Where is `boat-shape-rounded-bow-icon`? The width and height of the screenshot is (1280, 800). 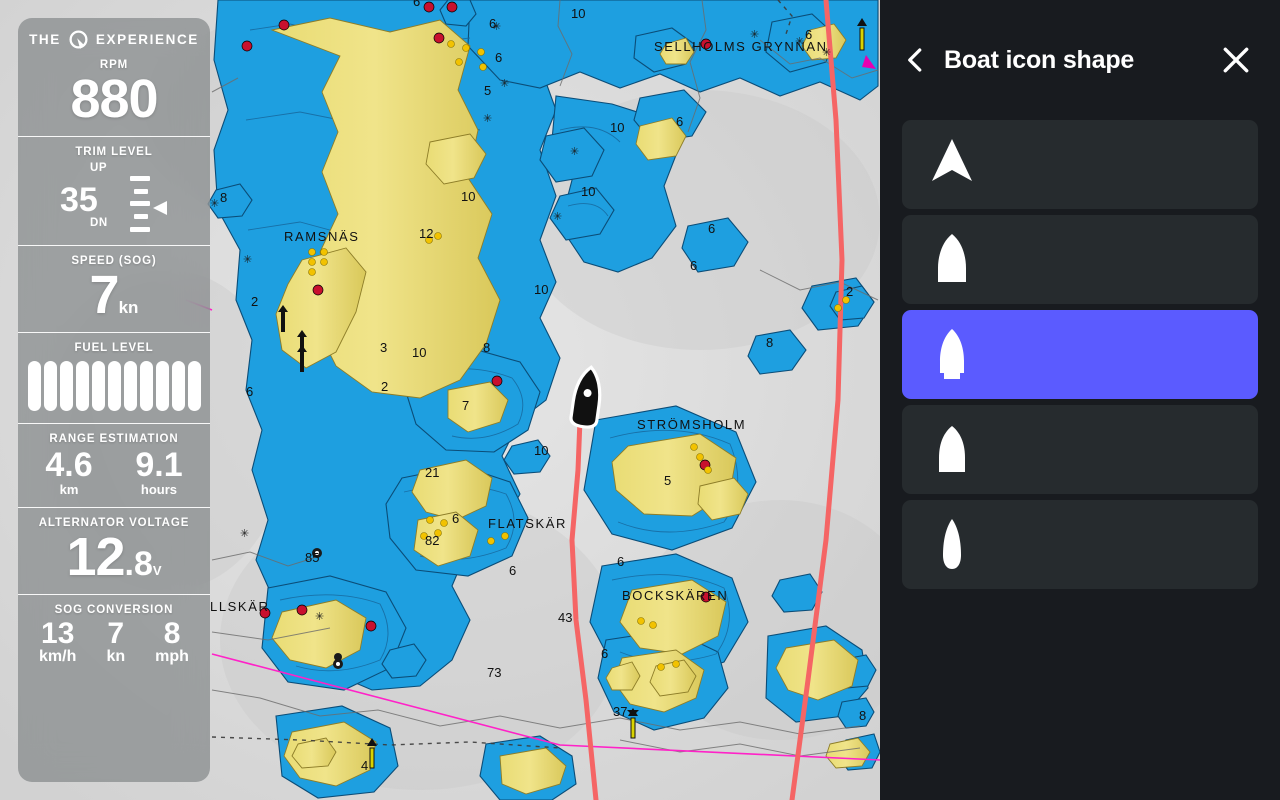
boat-shape-rounded-bow-icon is located at coordinates (952, 257).